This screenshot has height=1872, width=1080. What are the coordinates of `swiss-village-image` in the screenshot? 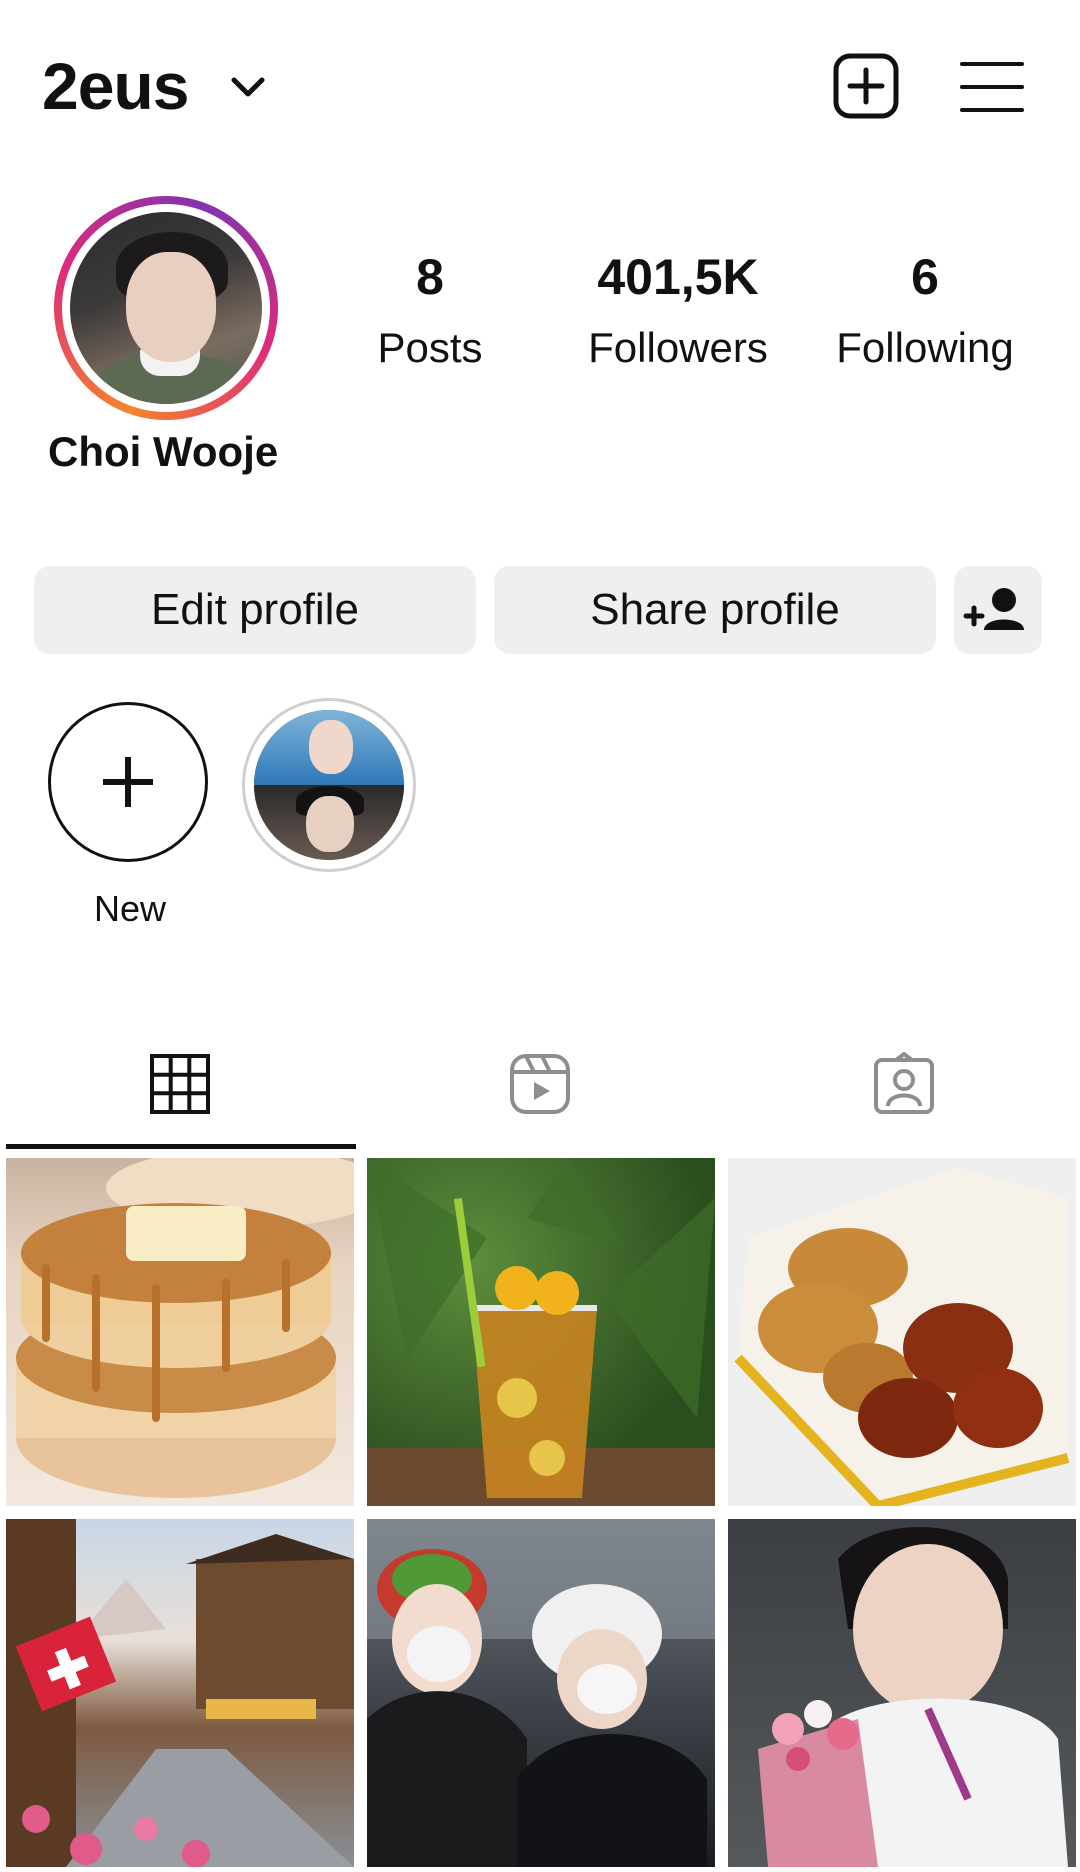 It's located at (180, 1693).